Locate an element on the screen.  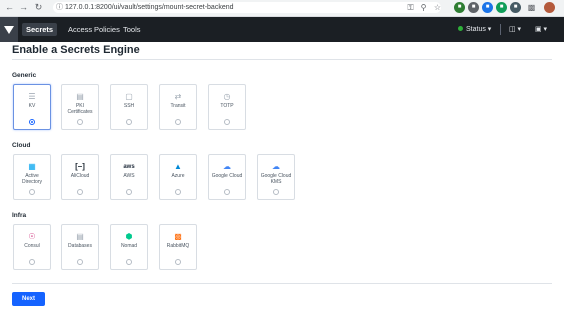
engine-label: Nomad is located at coordinates (129, 246).